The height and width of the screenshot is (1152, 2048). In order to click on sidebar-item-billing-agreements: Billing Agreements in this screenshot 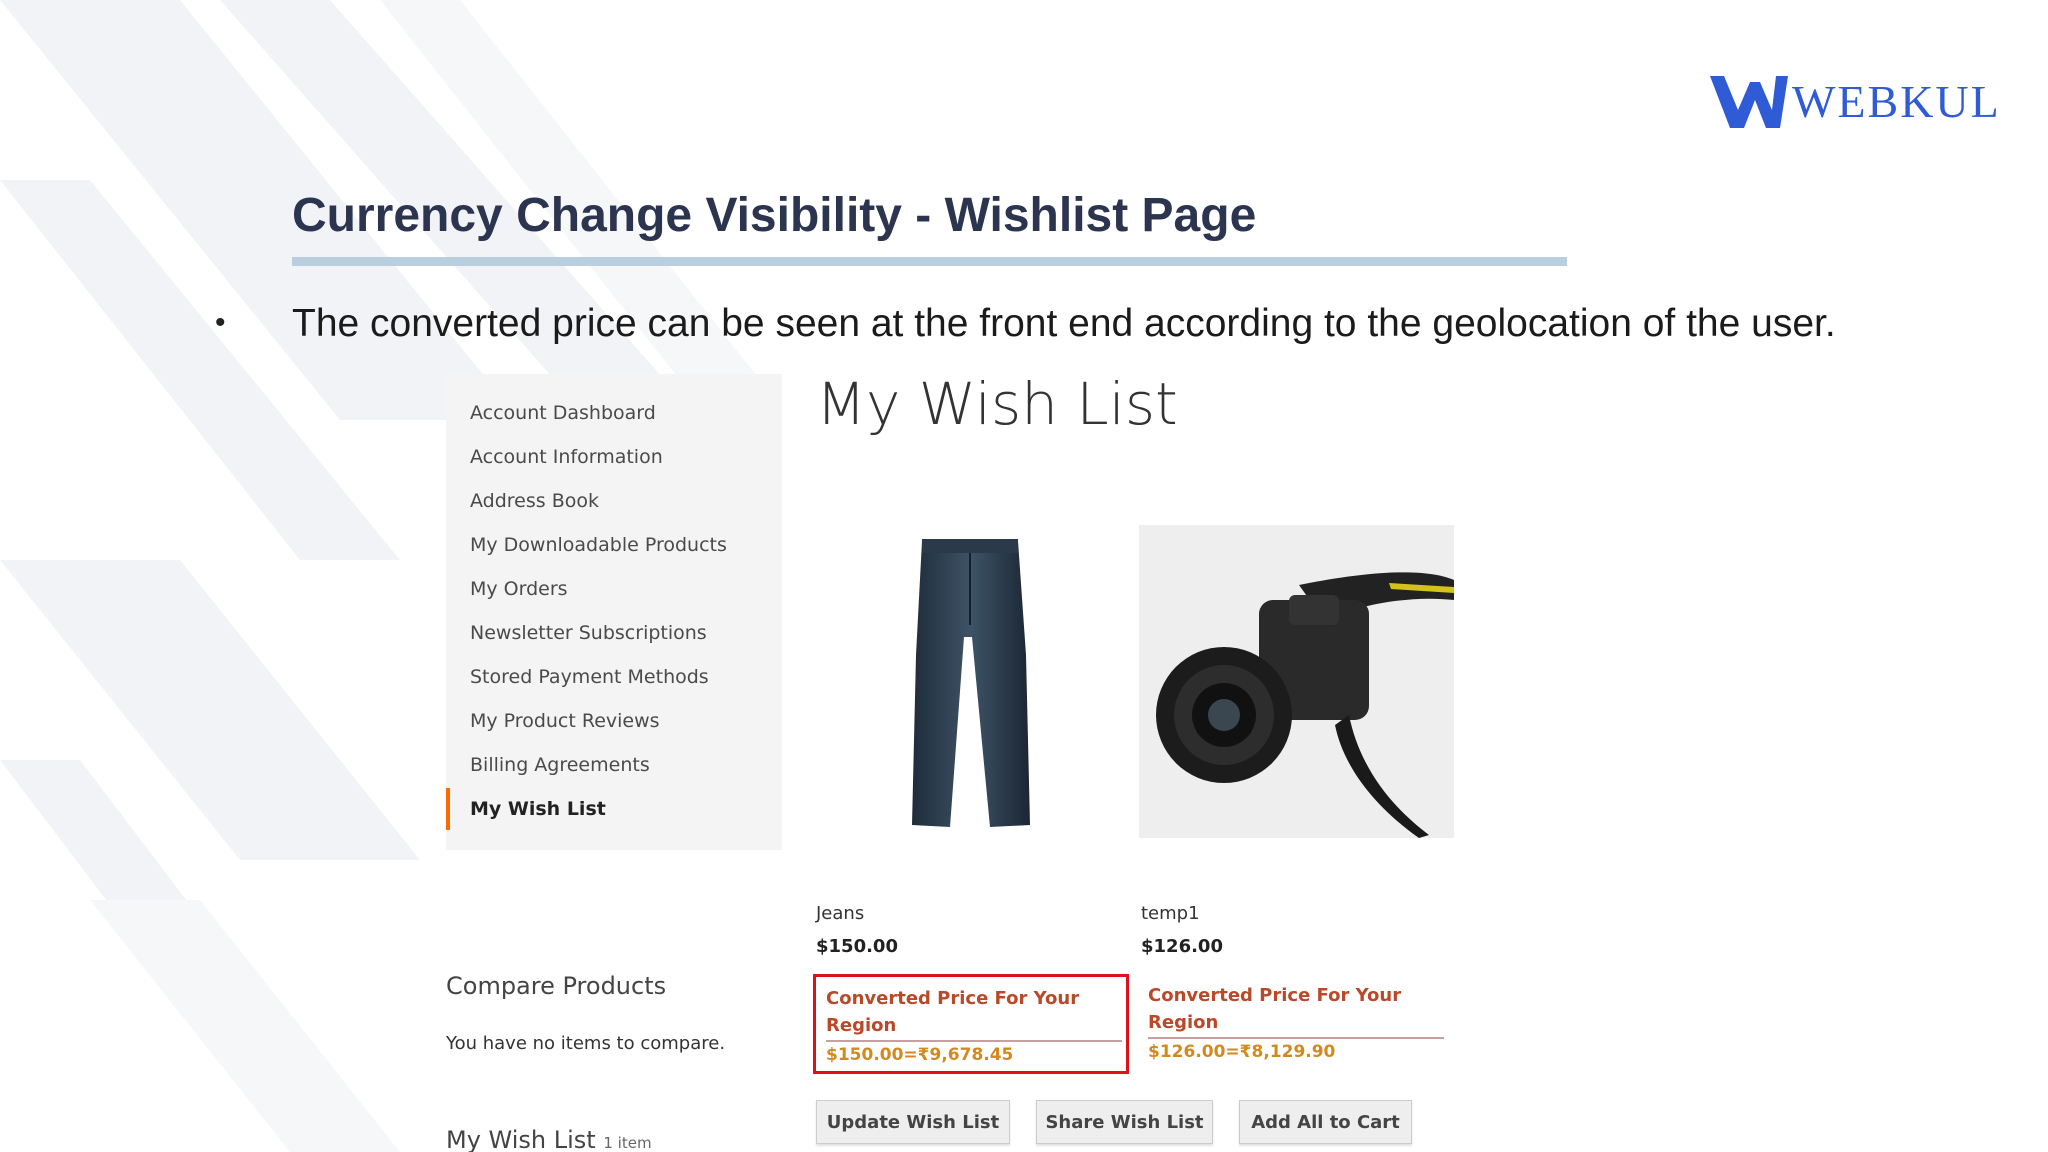, I will do `click(560, 765)`.